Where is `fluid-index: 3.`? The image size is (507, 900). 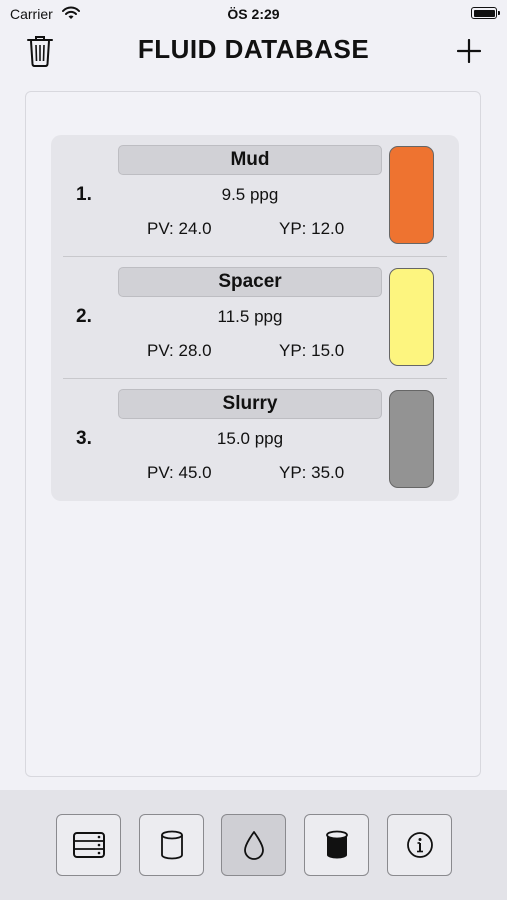 fluid-index: 3. is located at coordinates (84, 438).